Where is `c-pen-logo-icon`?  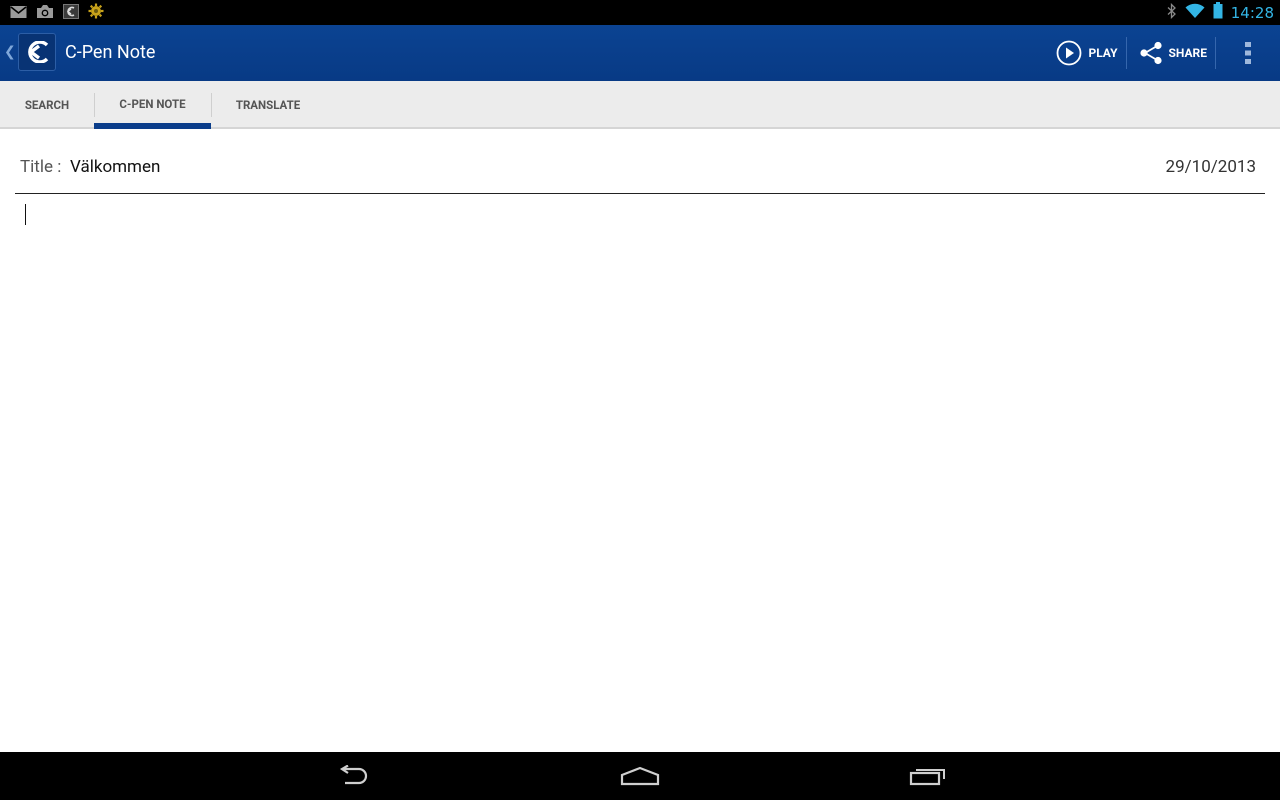
c-pen-logo-icon is located at coordinates (38, 52).